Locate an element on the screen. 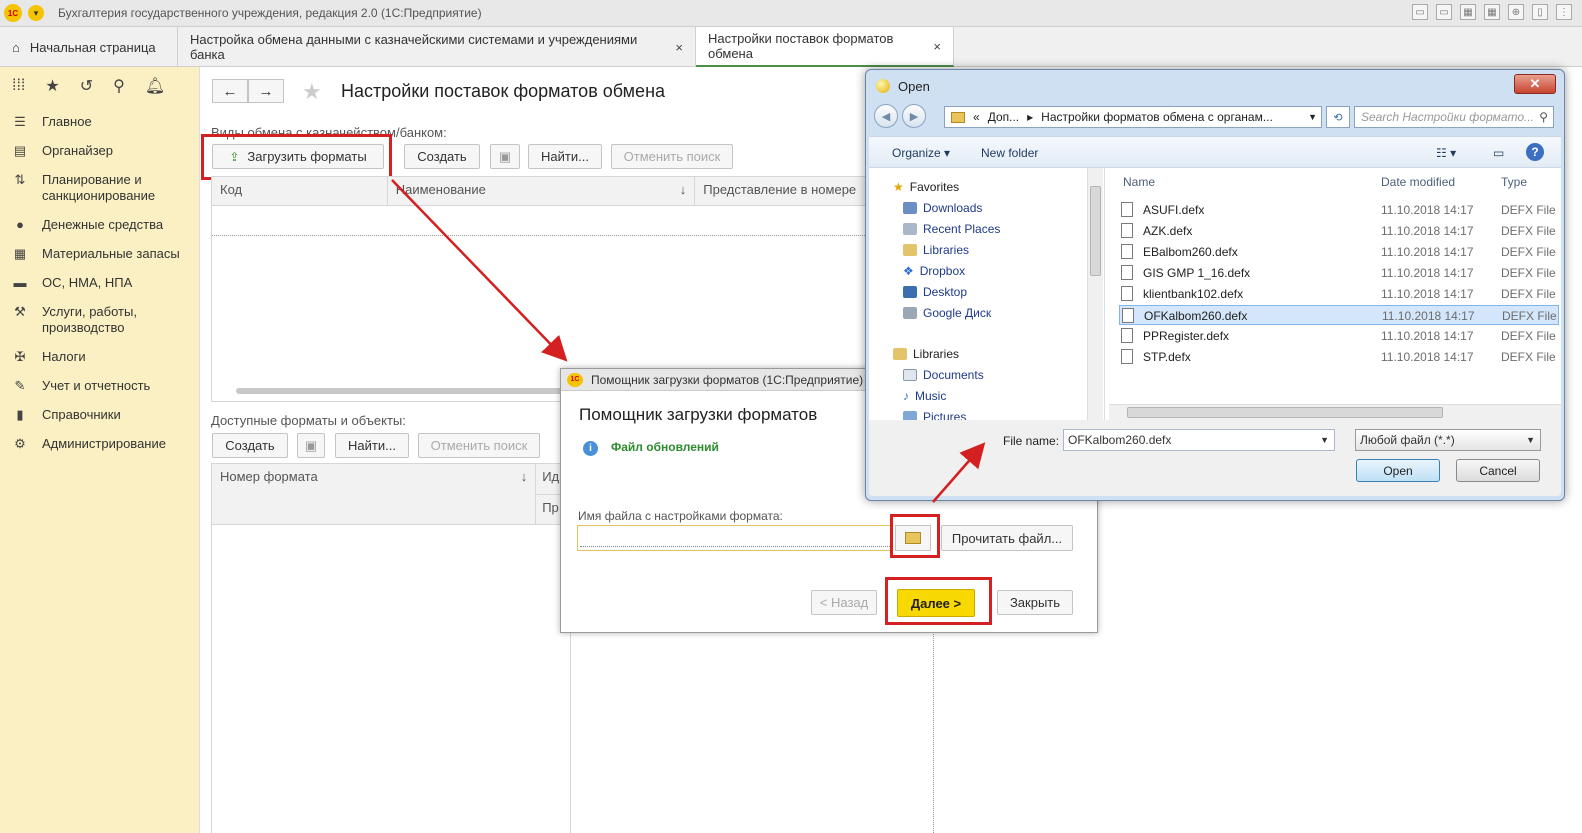 Image resolution: width=1582 pixels, height=833 pixels. view-options-icon: ☷ ▾ is located at coordinates (1446, 153).